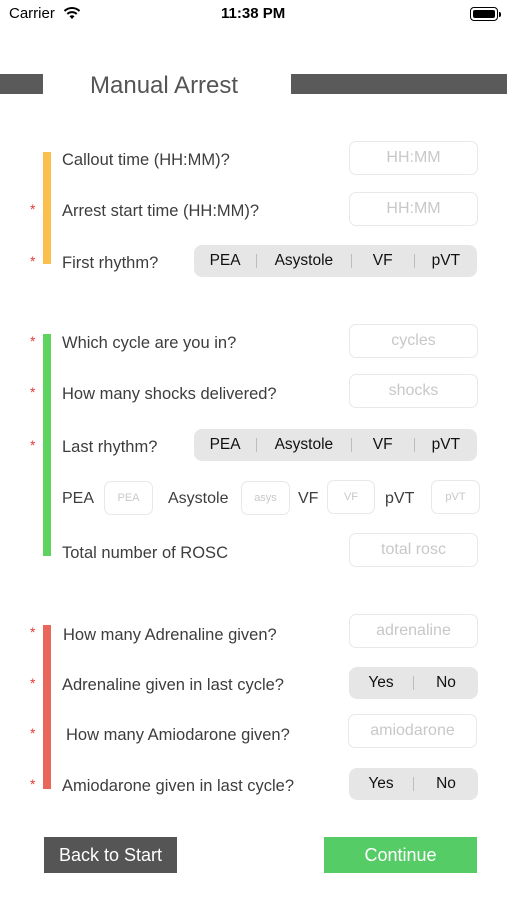 The width and height of the screenshot is (507, 900). Describe the element at coordinates (413, 550) in the screenshot. I see `rosc-input: total rosc` at that location.